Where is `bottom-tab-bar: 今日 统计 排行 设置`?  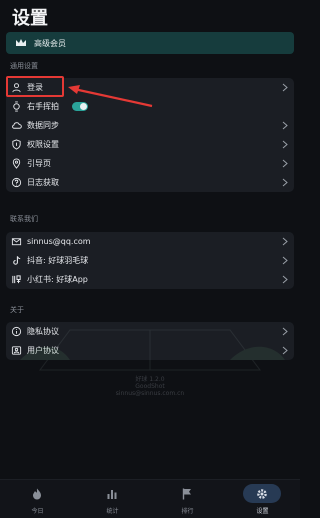 bottom-tab-bar: 今日 统计 排行 设置 is located at coordinates (150, 498).